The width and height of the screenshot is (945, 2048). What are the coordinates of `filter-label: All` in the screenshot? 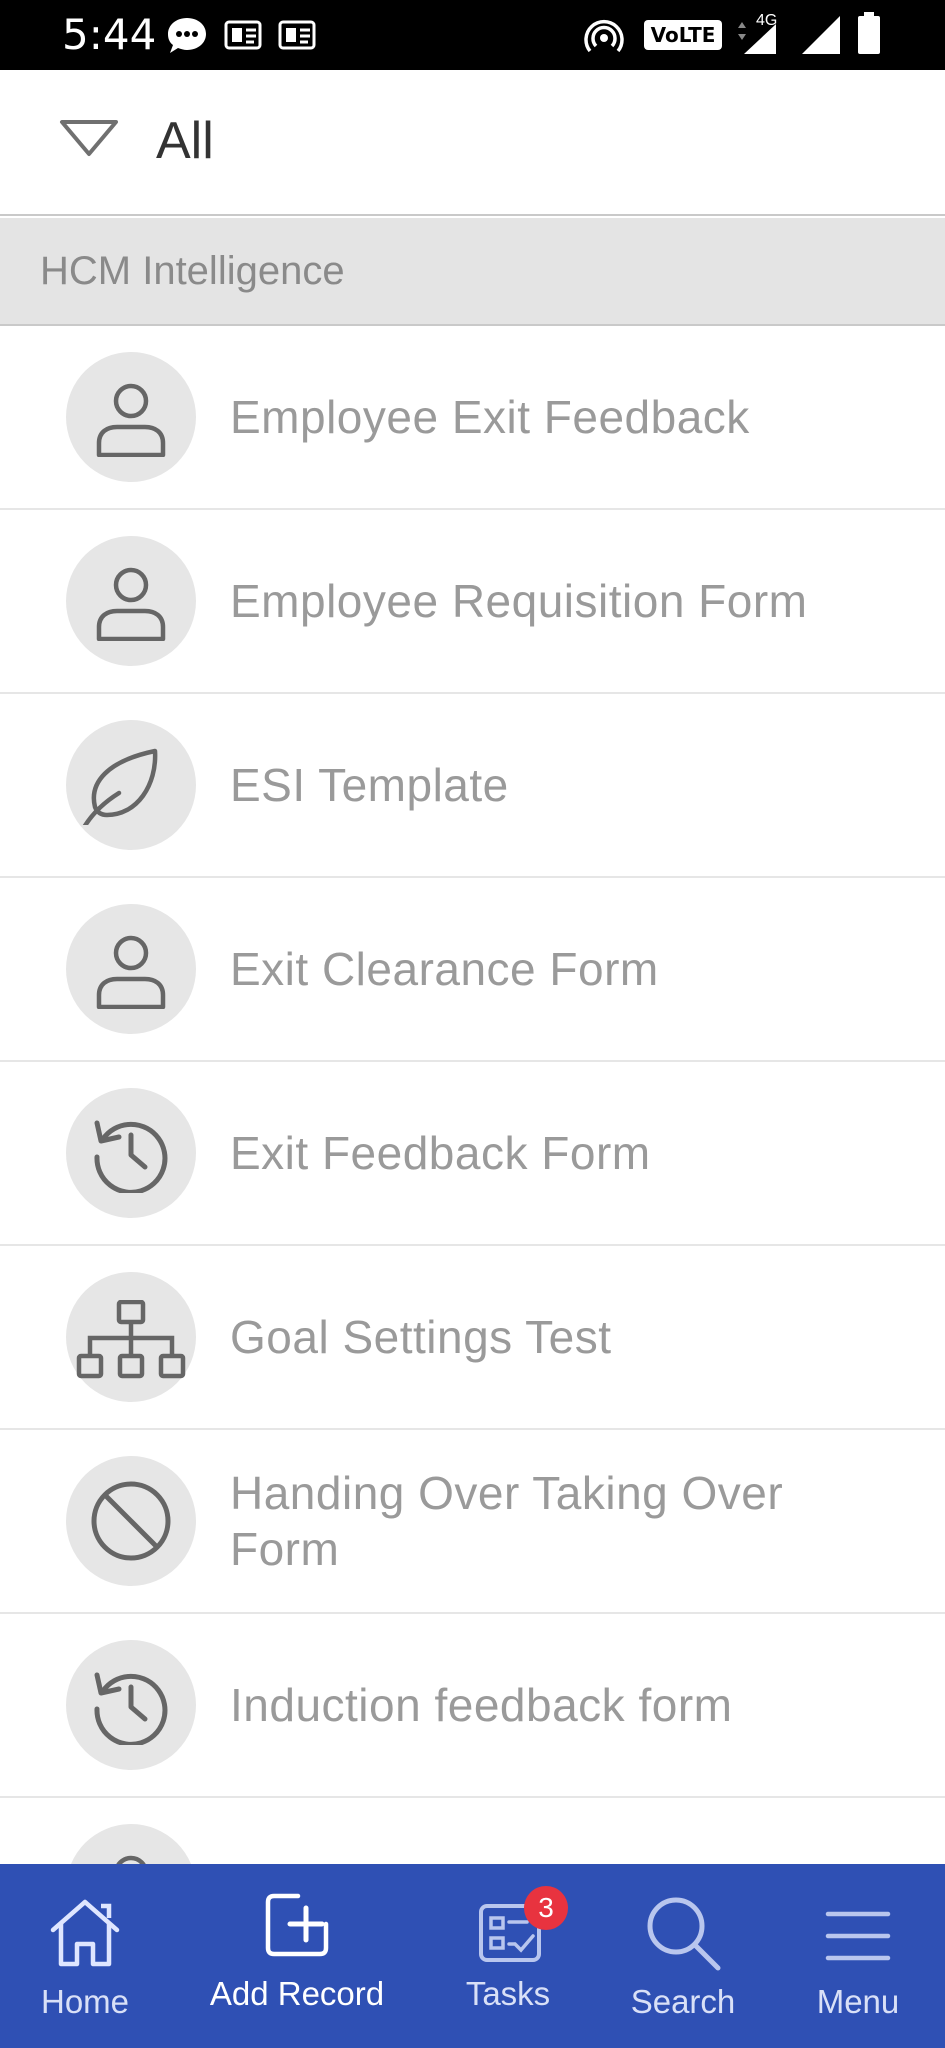 It's located at (185, 141).